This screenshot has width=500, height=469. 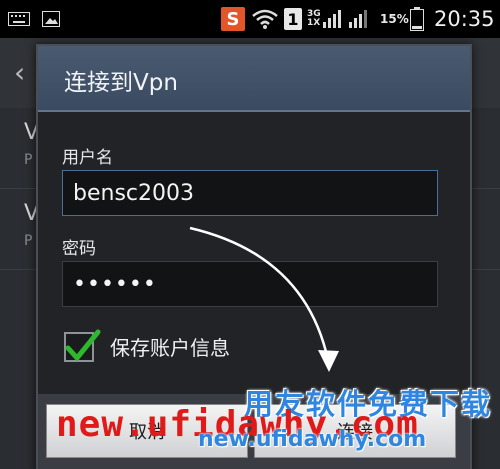 I want to click on back-arrow-icon: ‹, so click(x=19, y=72).